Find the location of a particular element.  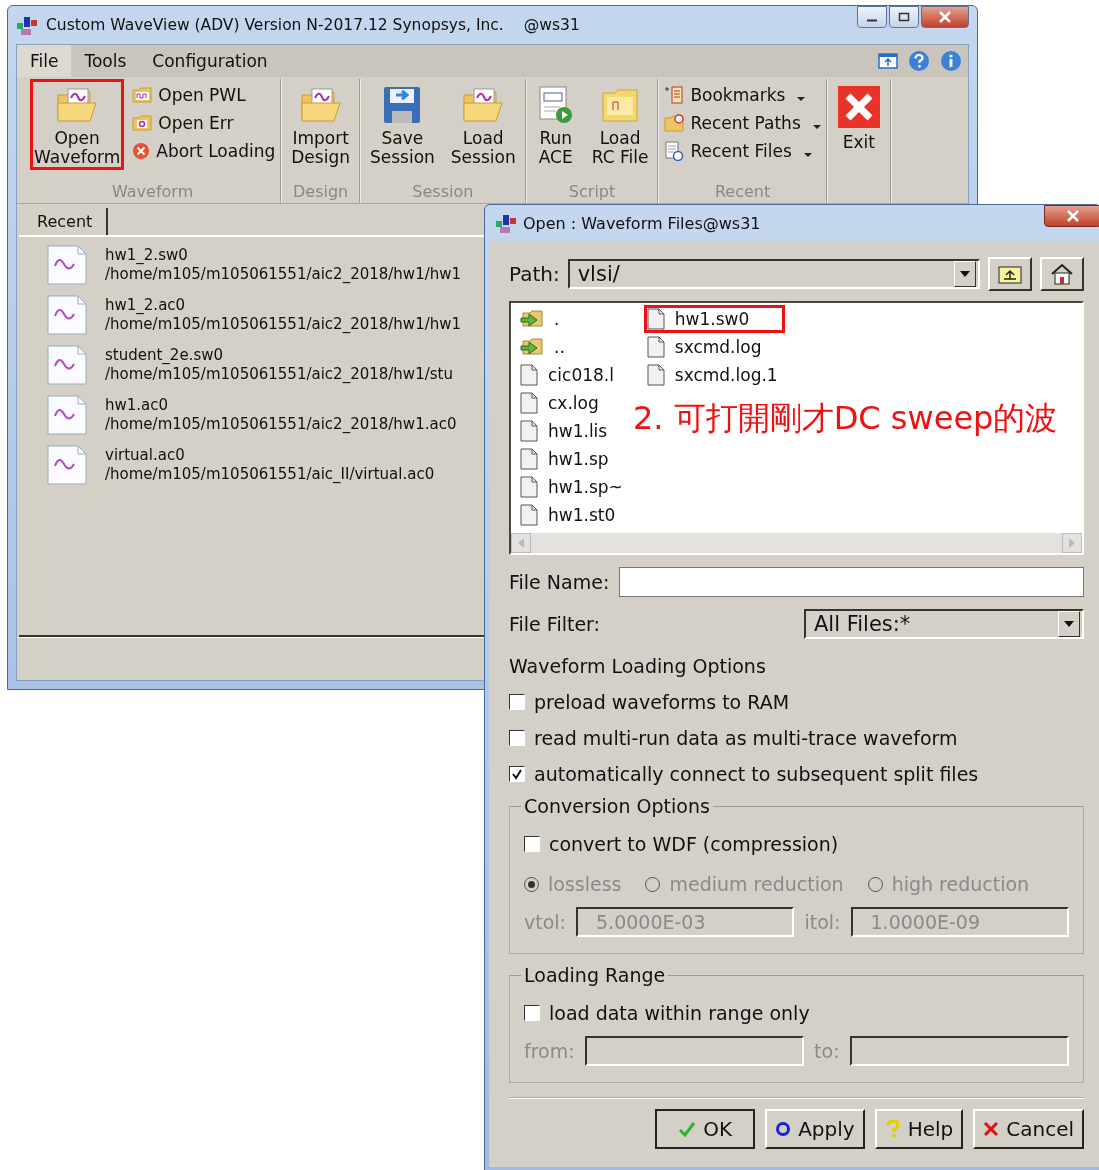

help-button: Help is located at coordinates (919, 1129).